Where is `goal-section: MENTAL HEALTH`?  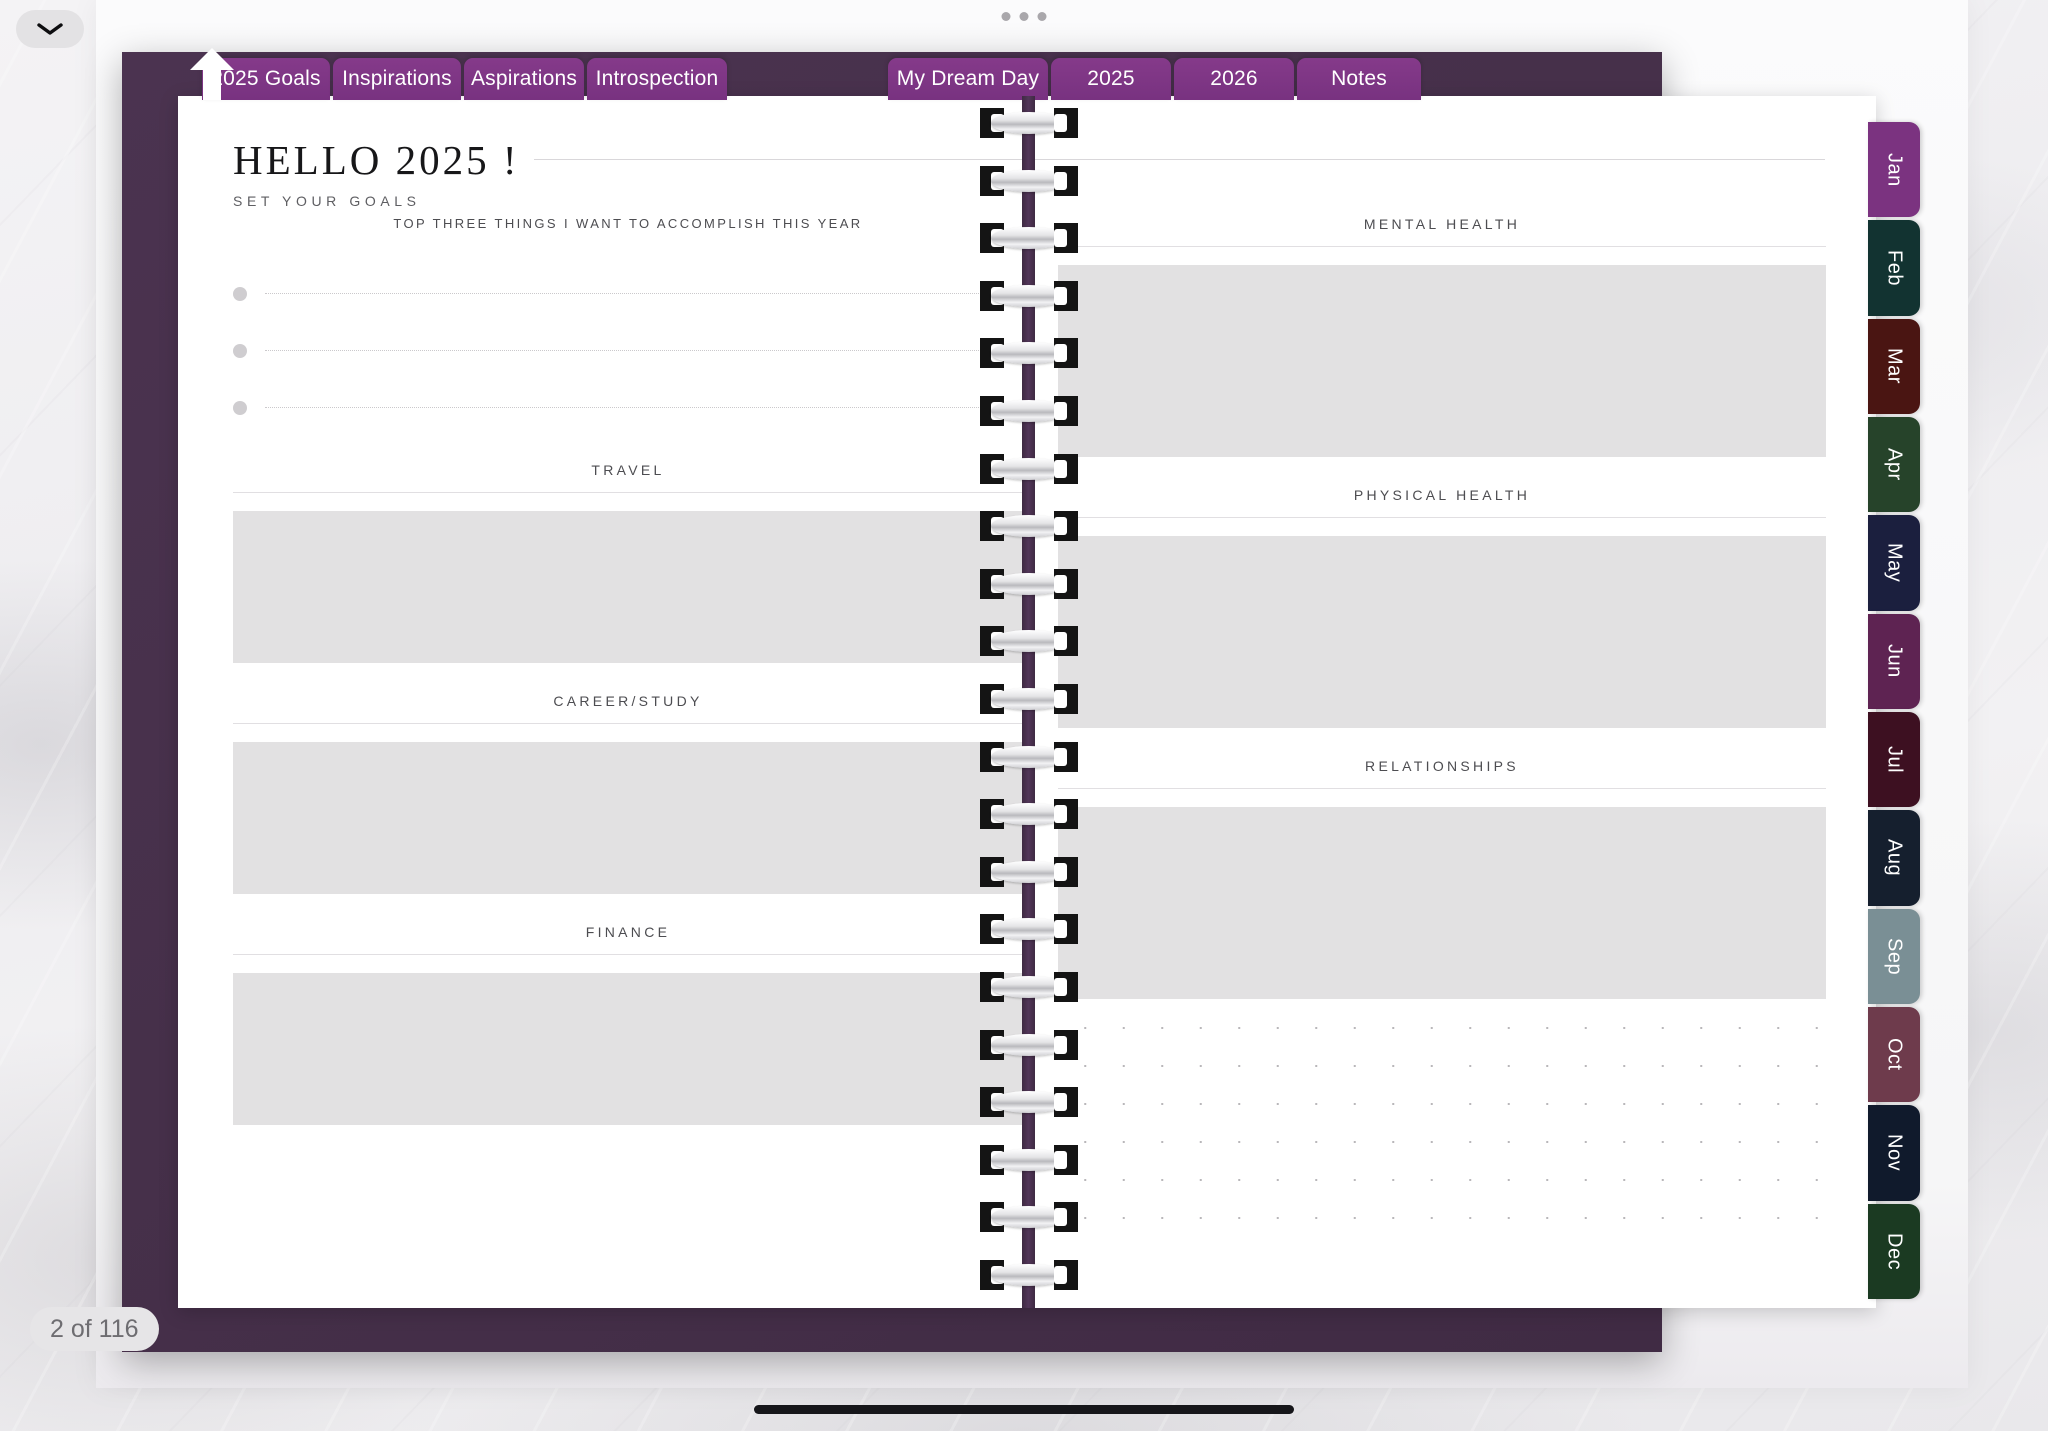
goal-section: MENTAL HEALTH is located at coordinates (1442, 336).